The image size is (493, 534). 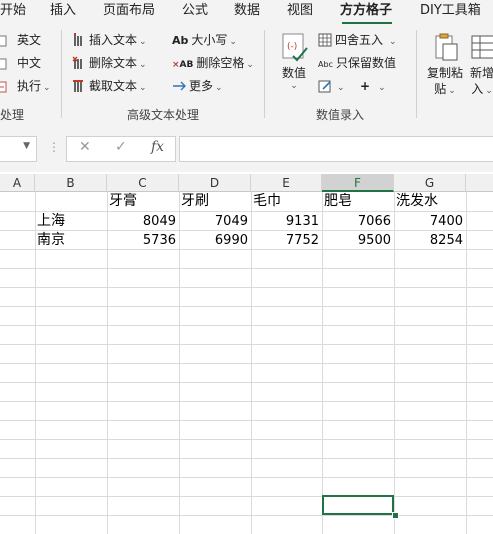 I want to click on insert-text-label: 插入文本, so click(x=113, y=40).